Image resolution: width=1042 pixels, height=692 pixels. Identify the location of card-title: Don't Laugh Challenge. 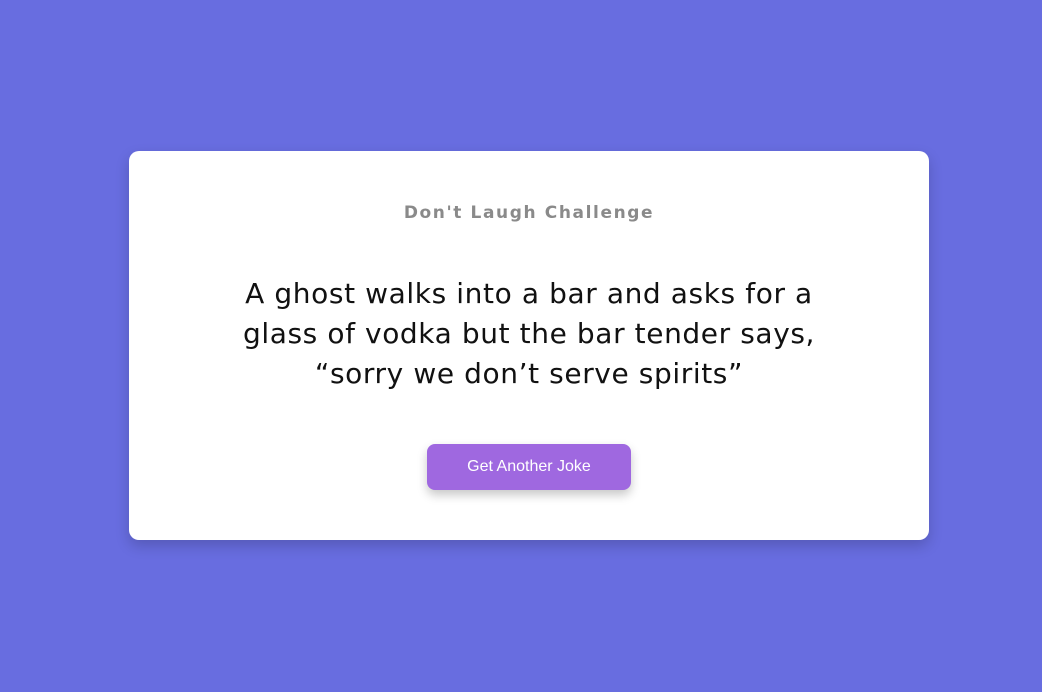
(529, 213).